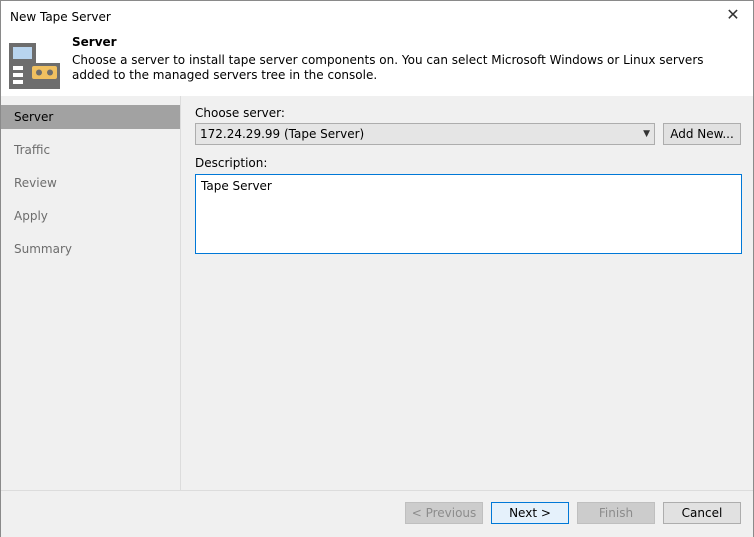 The image size is (754, 537). I want to click on description-textarea: Tape Server, so click(468, 214).